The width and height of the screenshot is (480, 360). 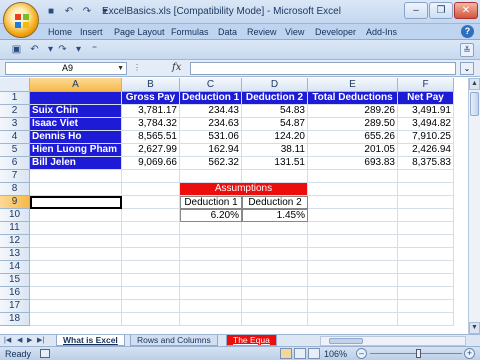 I want to click on table-value-cell: 3,491.91, so click(x=426, y=111).